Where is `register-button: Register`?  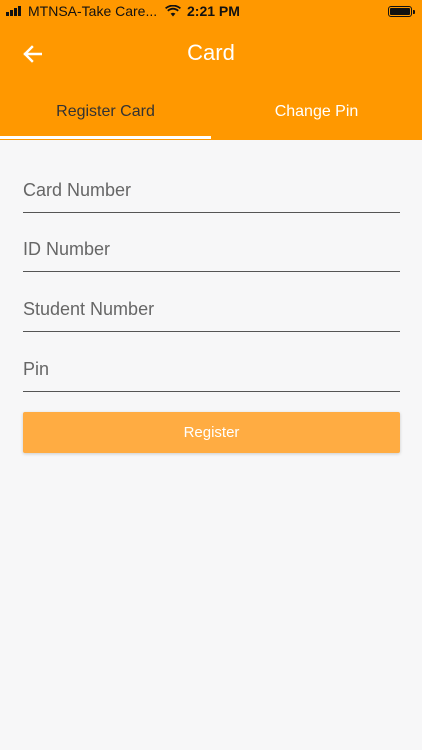
register-button: Register is located at coordinates (211, 432).